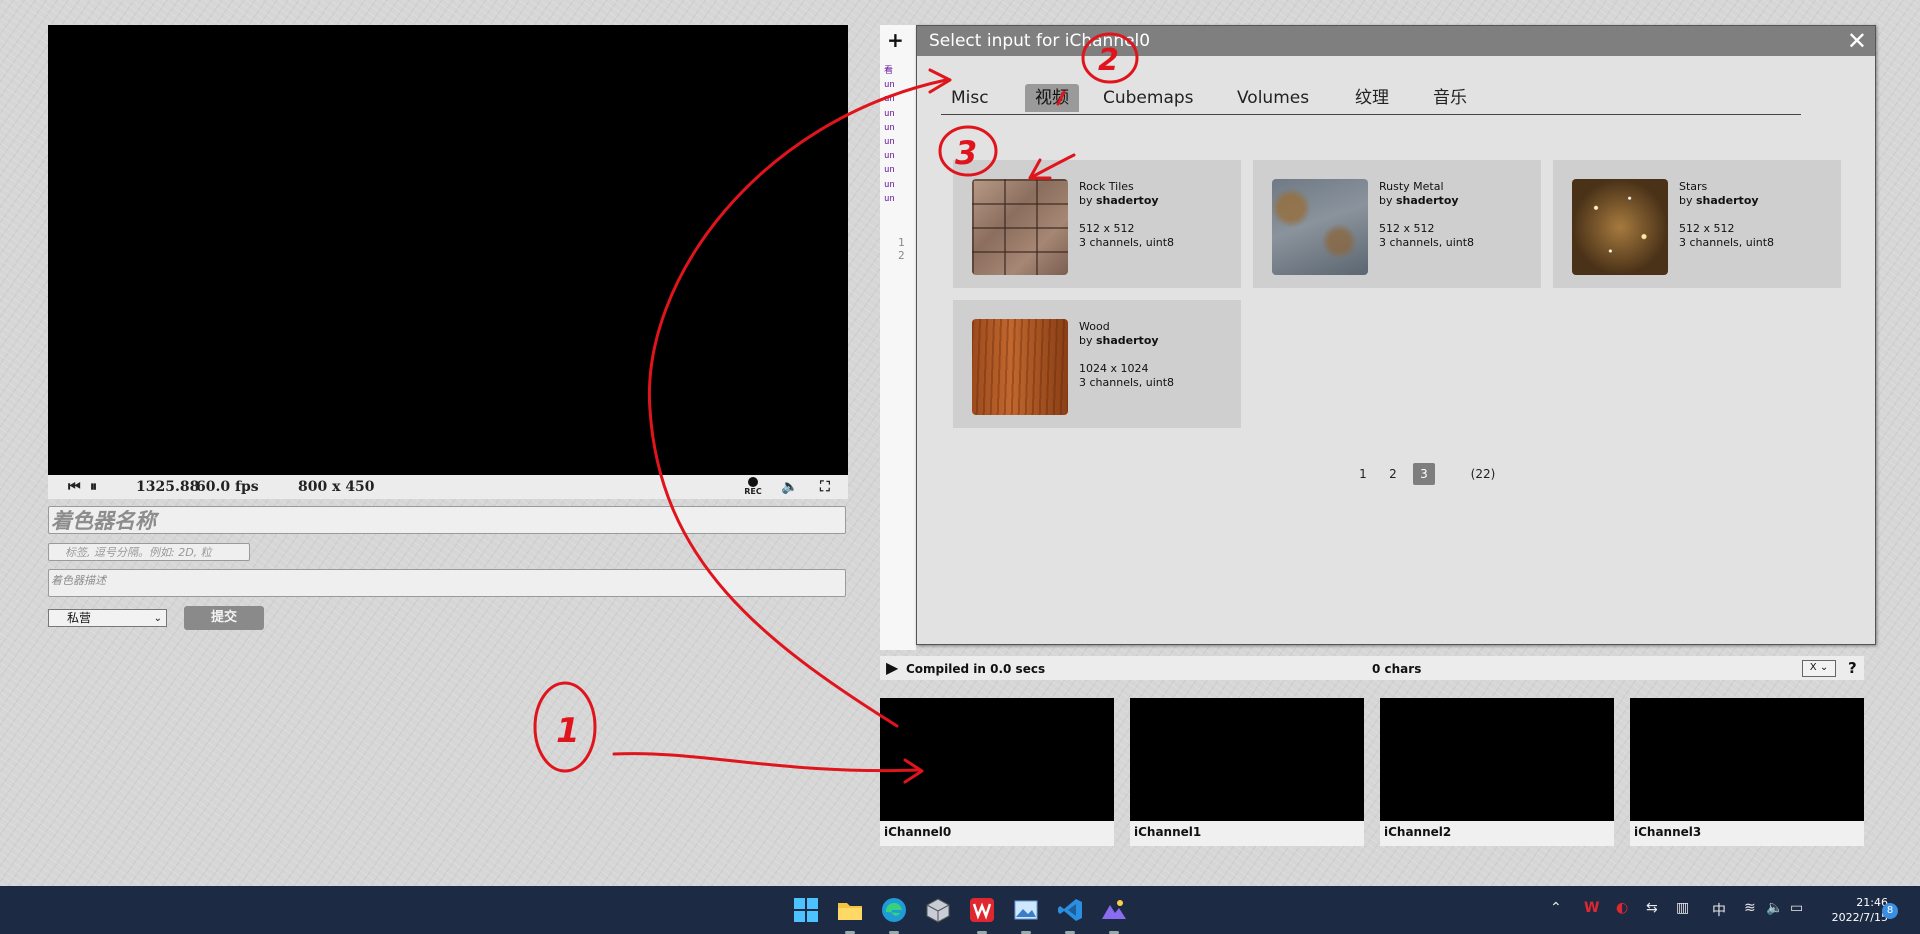  What do you see at coordinates (970, 98) in the screenshot?
I see `tab-misc: Misc` at bounding box center [970, 98].